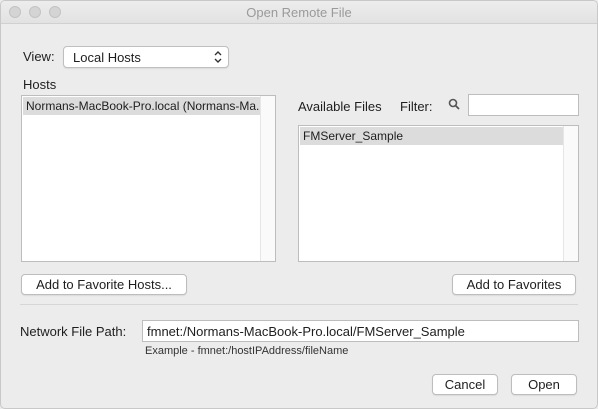 The image size is (598, 409). Describe the element at coordinates (146, 57) in the screenshot. I see `view-select: Local Hosts` at that location.